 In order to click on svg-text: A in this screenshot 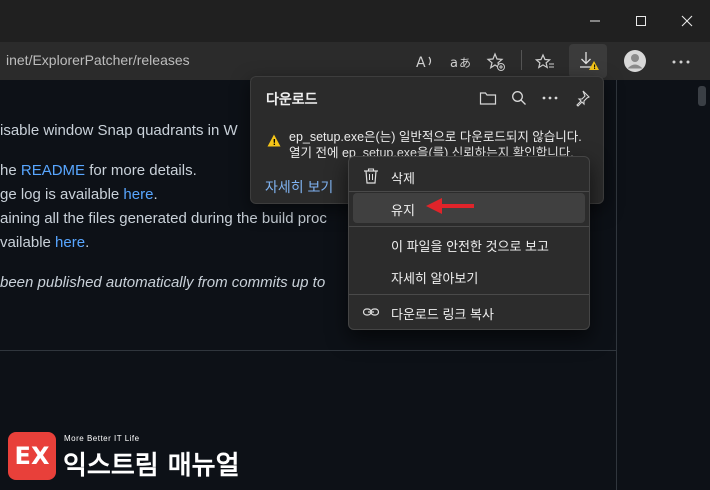, I will do `click(421, 63)`.